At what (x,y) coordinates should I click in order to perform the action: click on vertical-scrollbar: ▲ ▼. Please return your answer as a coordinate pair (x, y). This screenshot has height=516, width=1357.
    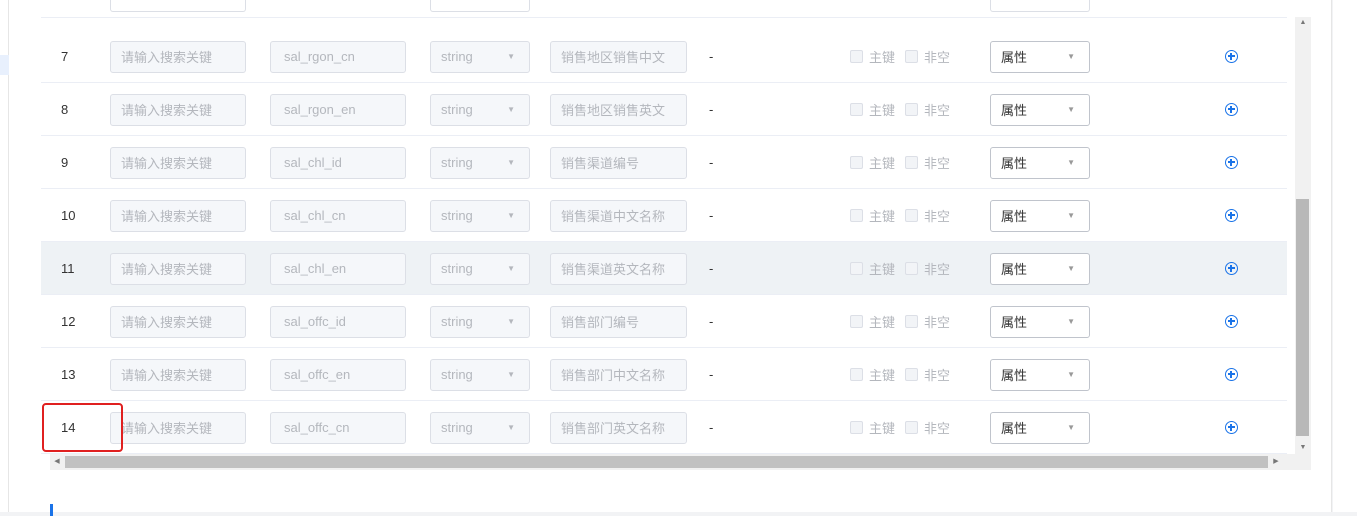
    Looking at the image, I should click on (1303, 235).